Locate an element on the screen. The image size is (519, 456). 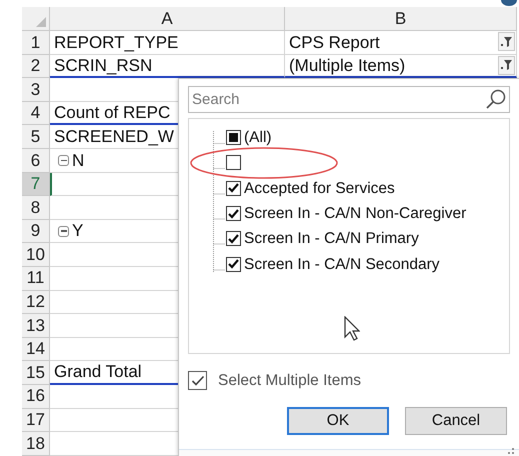
row-header: 11 is located at coordinates (36, 278).